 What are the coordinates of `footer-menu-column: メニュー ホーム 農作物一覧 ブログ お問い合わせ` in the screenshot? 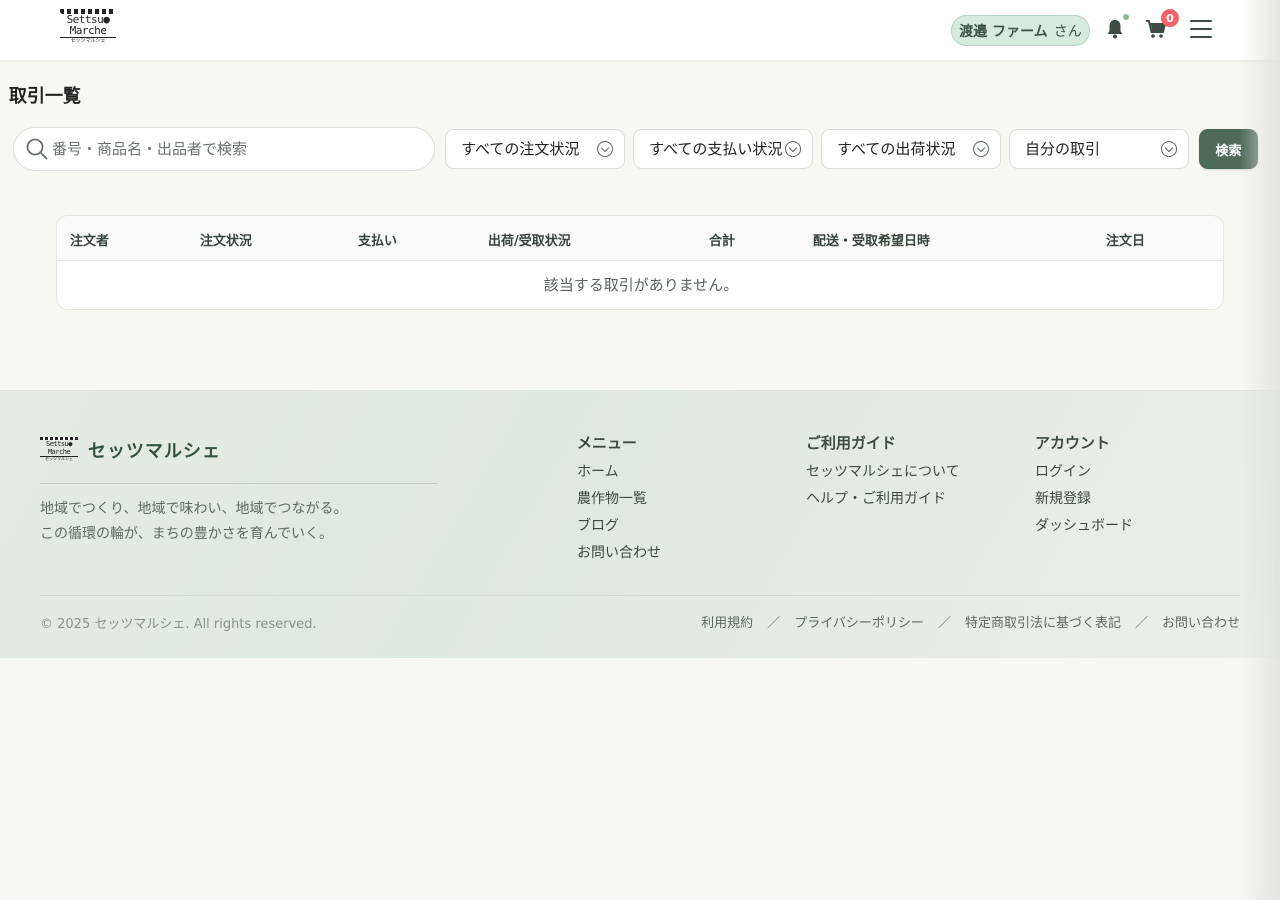 It's located at (619, 499).